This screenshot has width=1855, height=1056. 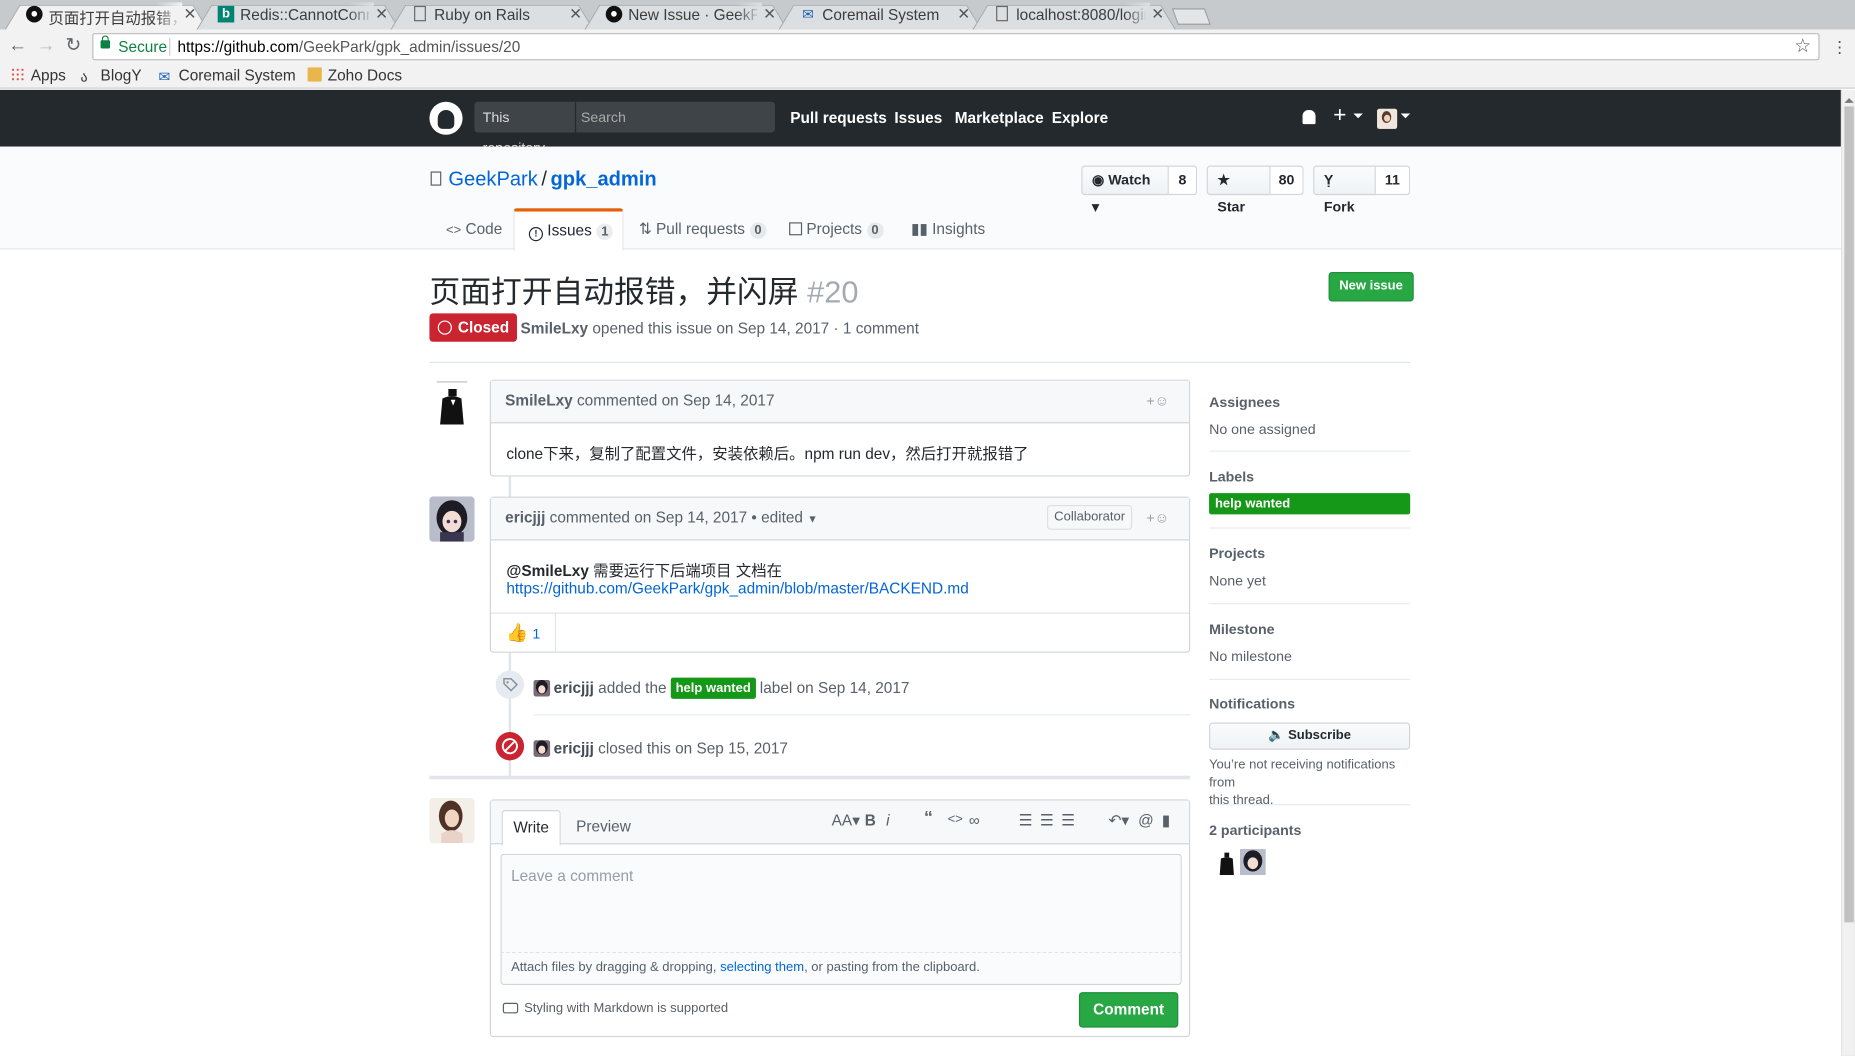 What do you see at coordinates (492, 15) in the screenshot?
I see `browser-tab-3: Ruby on Rails ✕` at bounding box center [492, 15].